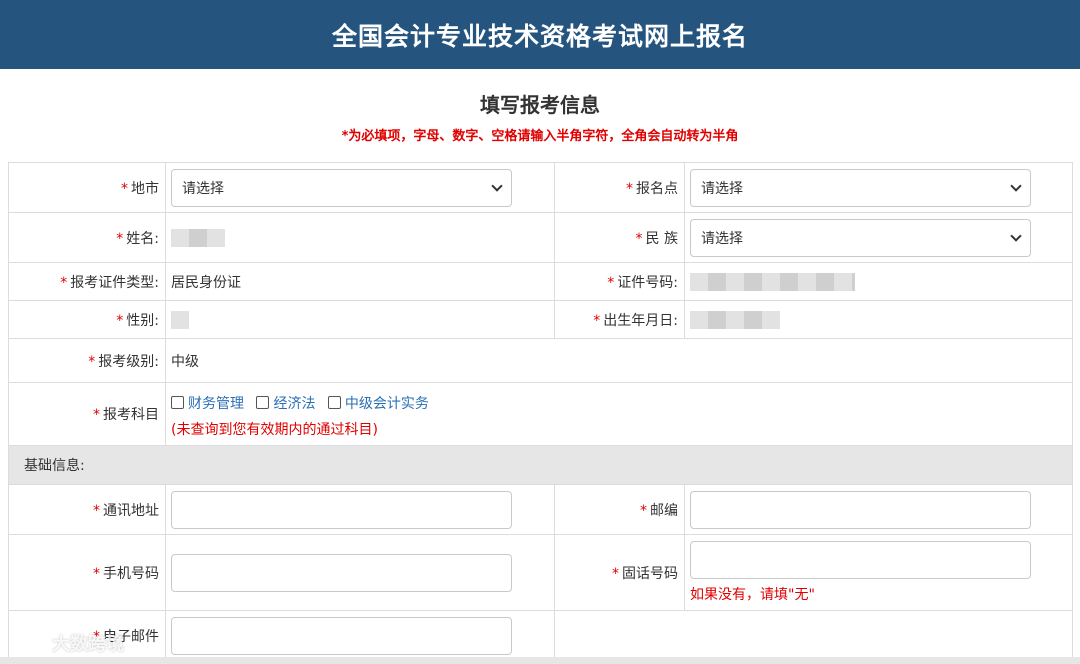 The width and height of the screenshot is (1080, 664). I want to click on empty-cell, so click(813, 635).